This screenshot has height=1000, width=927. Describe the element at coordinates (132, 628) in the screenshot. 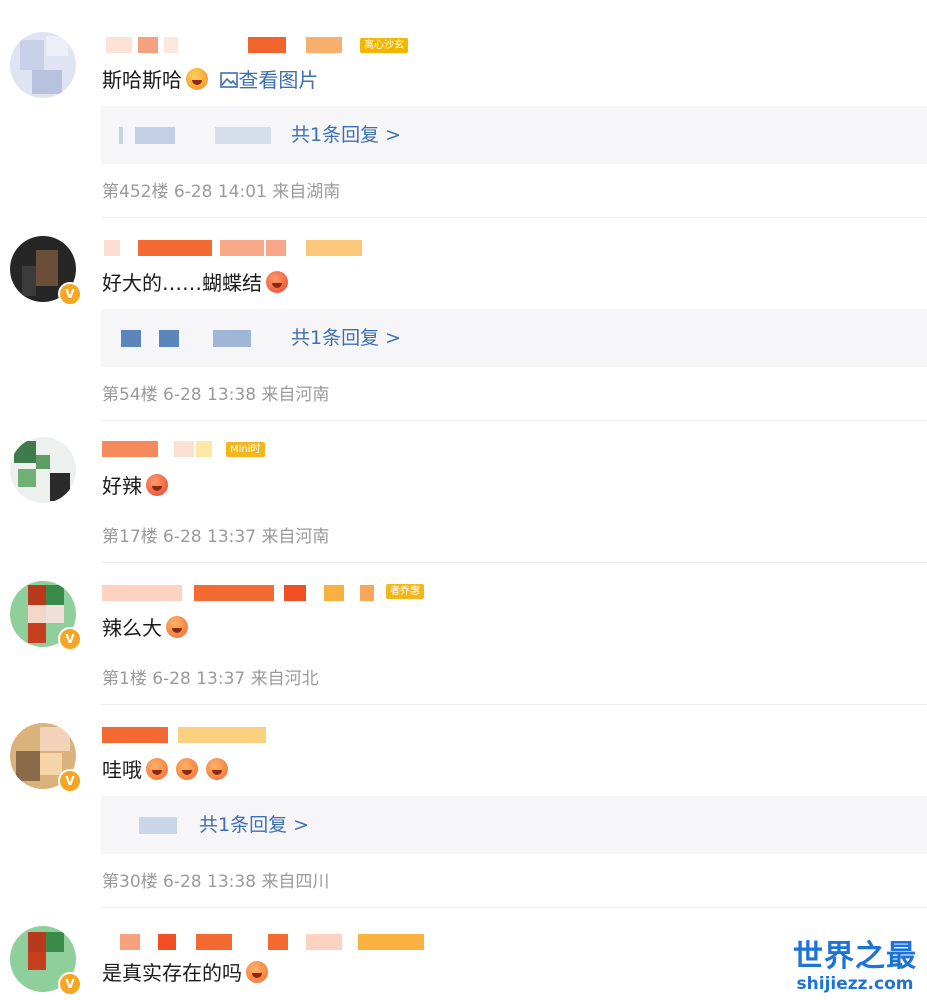

I see `comment-text-body: 辣么大` at that location.